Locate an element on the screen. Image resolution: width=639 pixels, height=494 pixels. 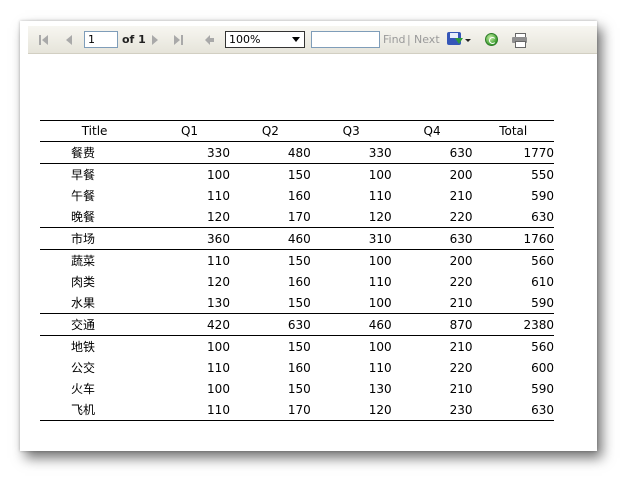
value-cell: 870 is located at coordinates (432, 324).